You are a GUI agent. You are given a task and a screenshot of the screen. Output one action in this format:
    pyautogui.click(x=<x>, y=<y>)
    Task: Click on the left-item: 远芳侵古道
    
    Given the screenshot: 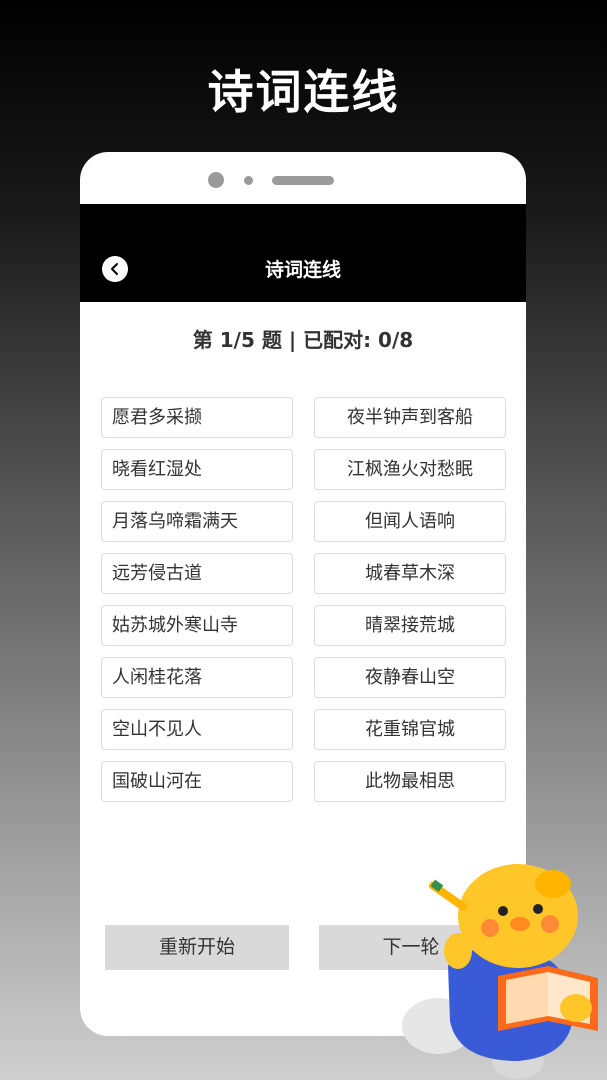 What is the action you would take?
    pyautogui.click(x=197, y=573)
    